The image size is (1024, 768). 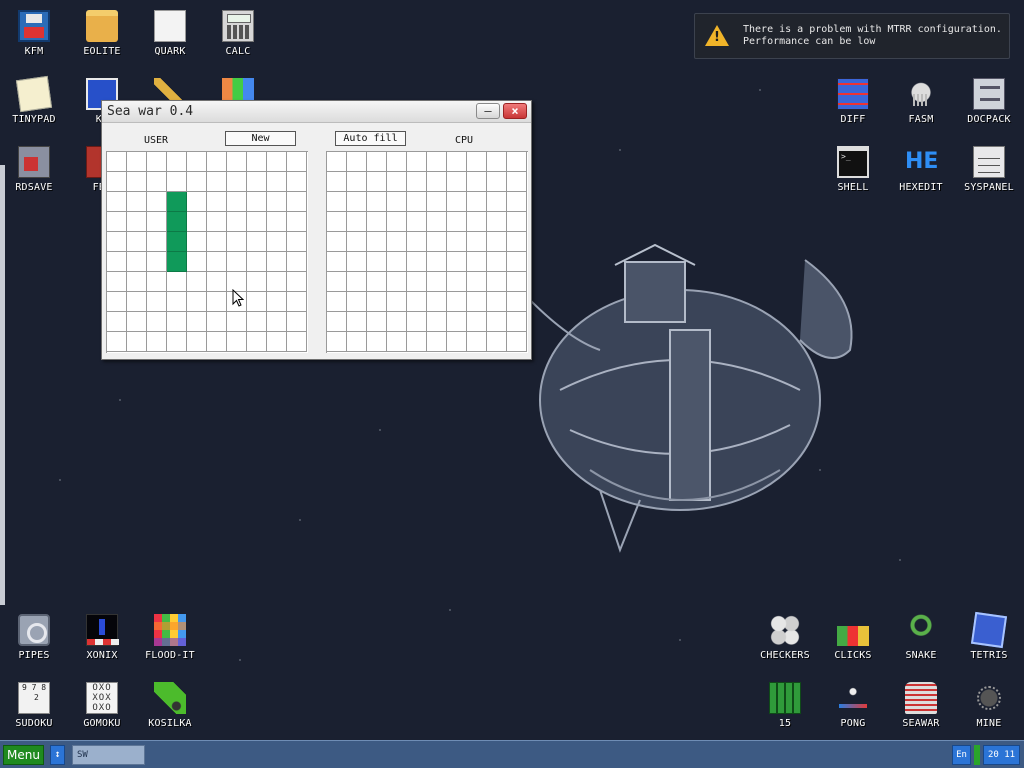 What do you see at coordinates (488, 111) in the screenshot?
I see `minimize-button: –` at bounding box center [488, 111].